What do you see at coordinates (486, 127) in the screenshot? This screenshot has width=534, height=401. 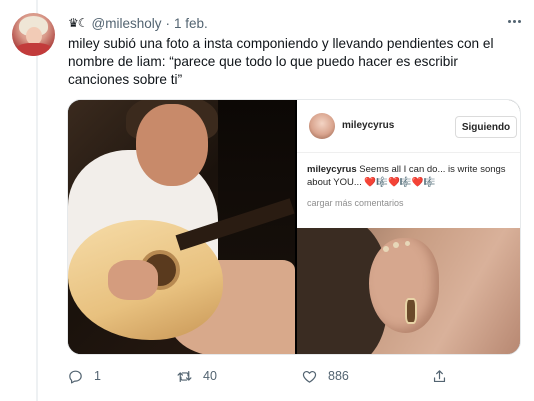 I see `following-button: Siguiendo` at bounding box center [486, 127].